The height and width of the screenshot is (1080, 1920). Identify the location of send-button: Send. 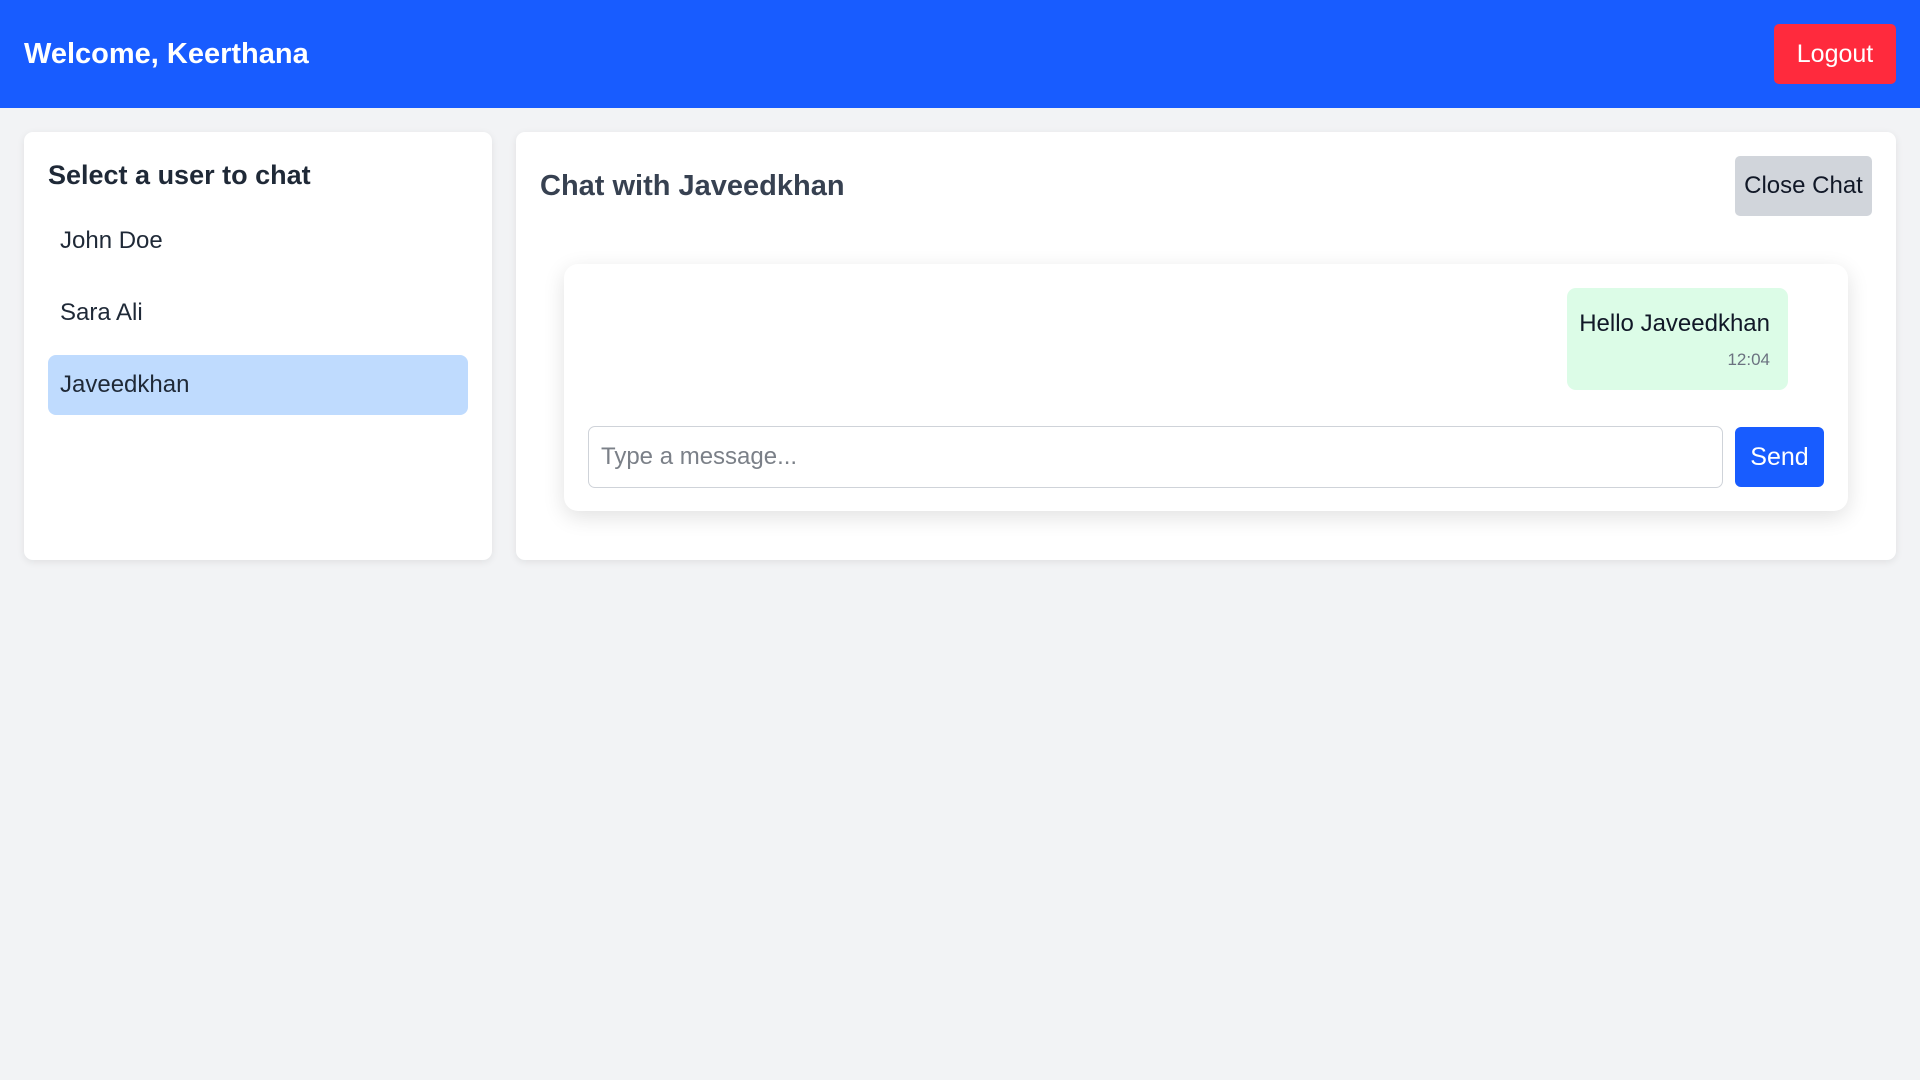
(1779, 457).